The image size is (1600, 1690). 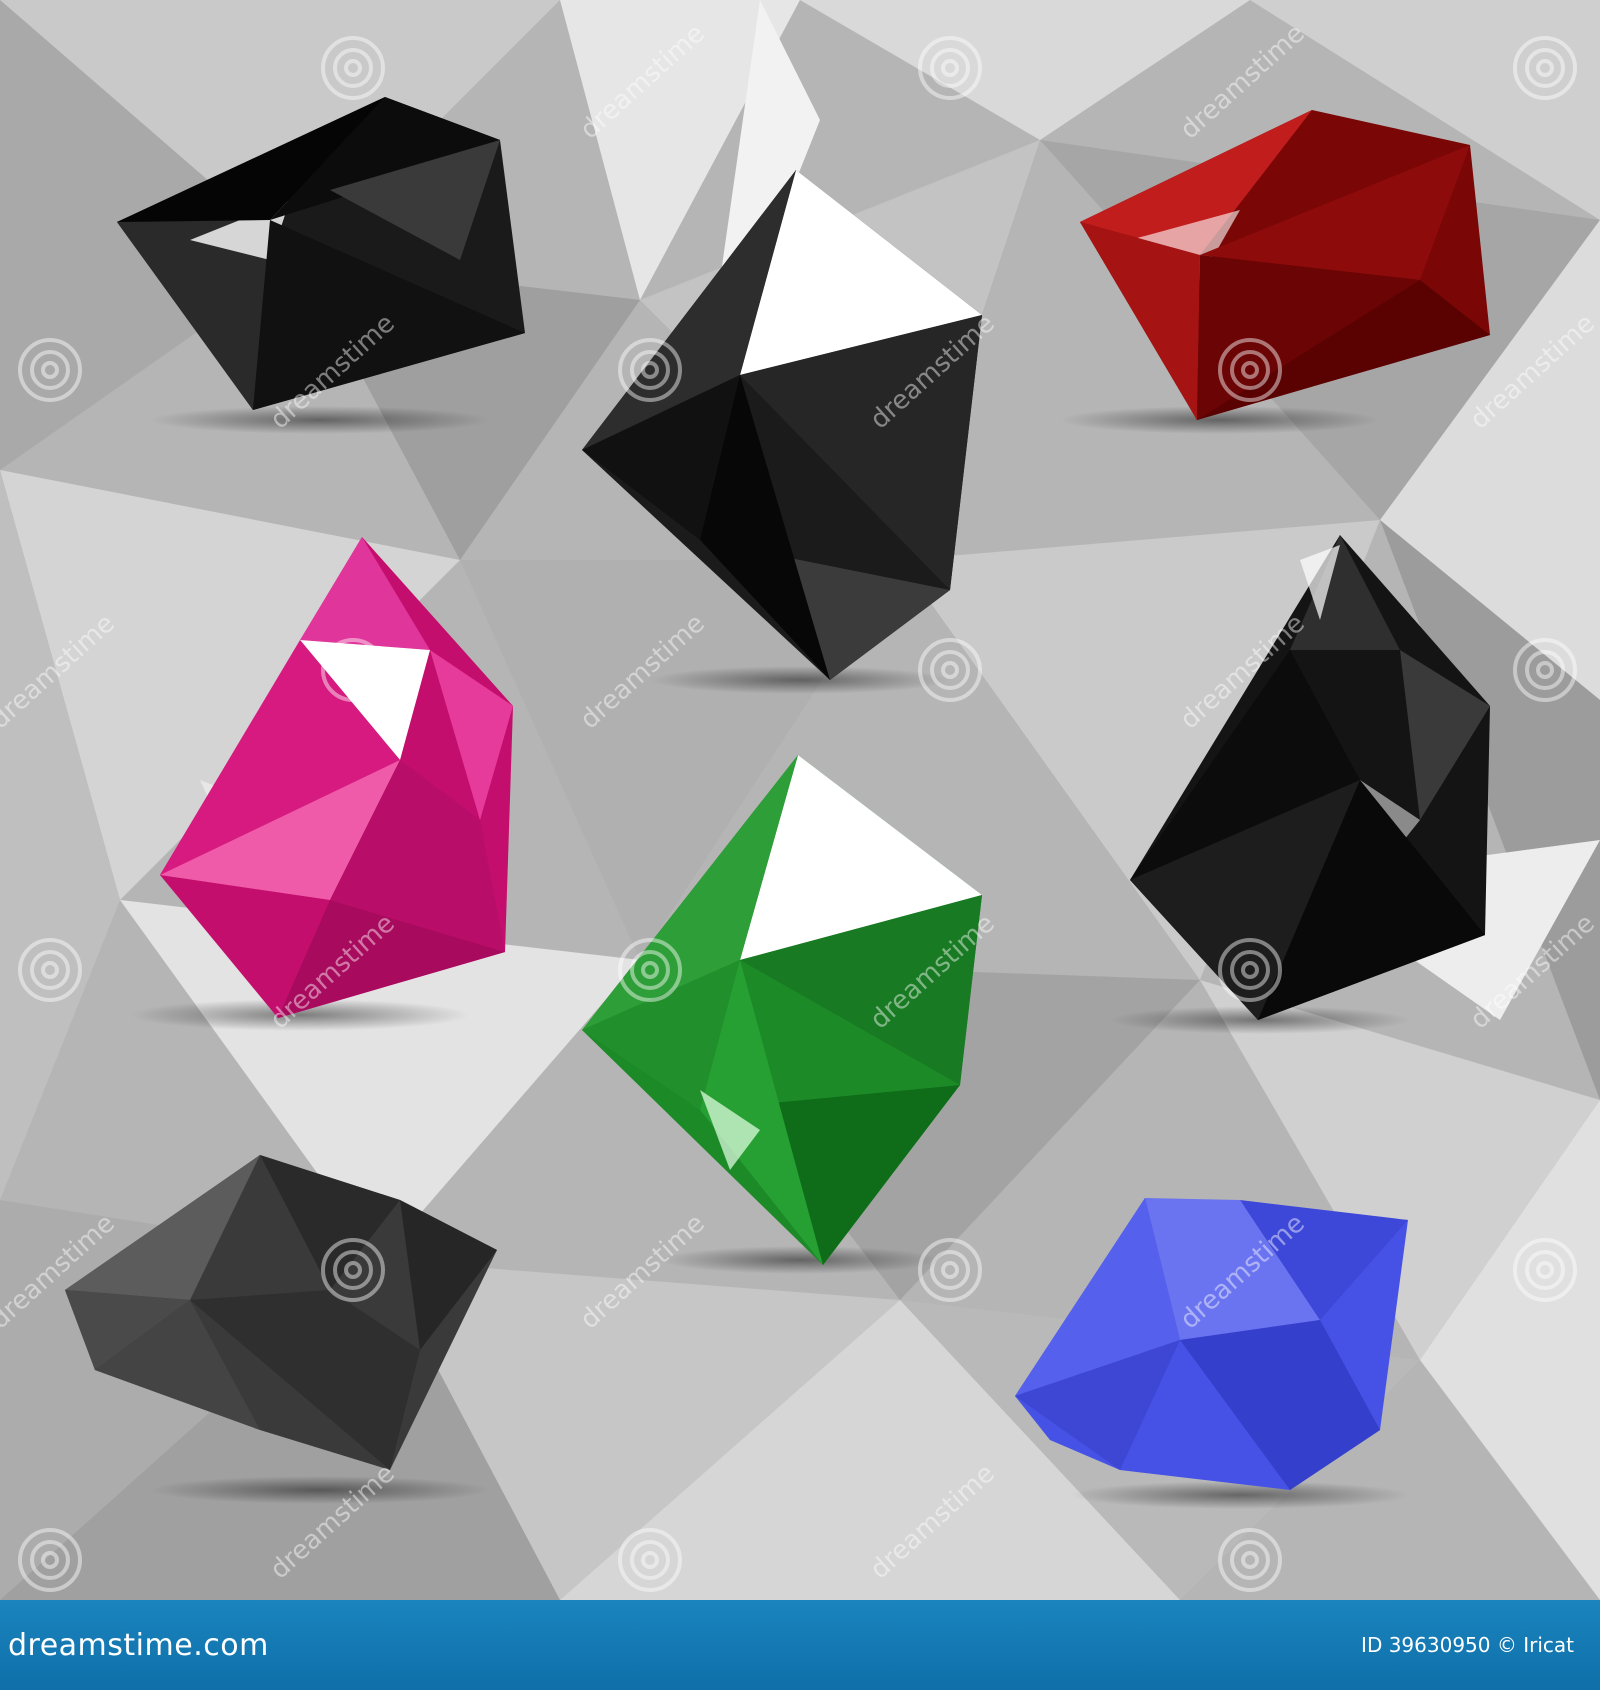 What do you see at coordinates (800, 1645) in the screenshot?
I see `footer-bar: dreamstime.com ID 39630950 © Iricat` at bounding box center [800, 1645].